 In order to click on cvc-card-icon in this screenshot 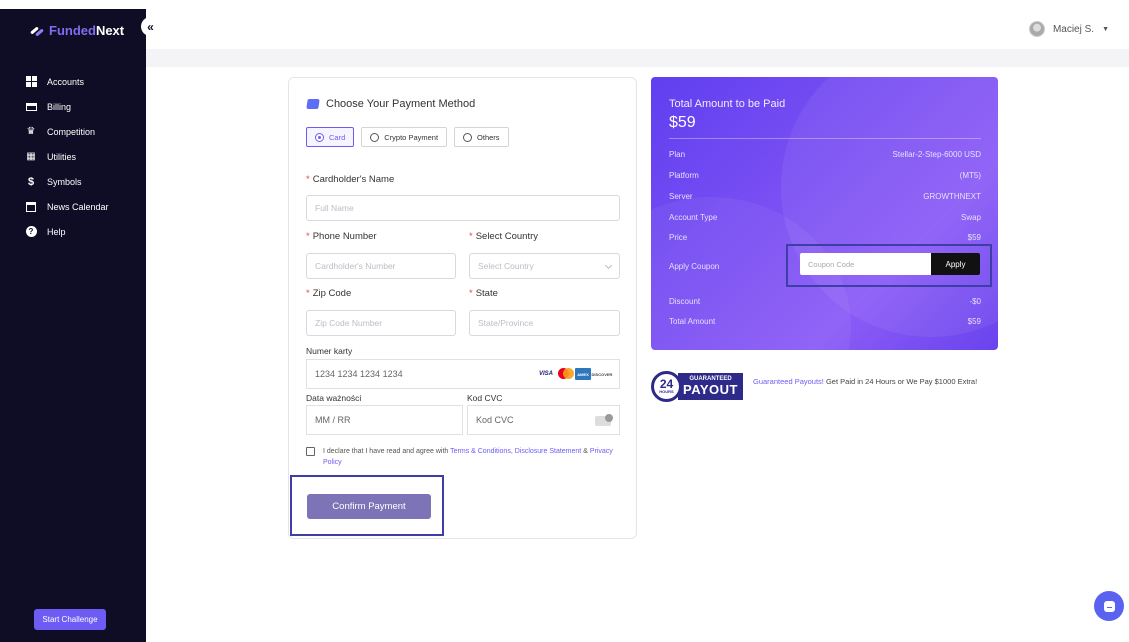, I will do `click(604, 420)`.